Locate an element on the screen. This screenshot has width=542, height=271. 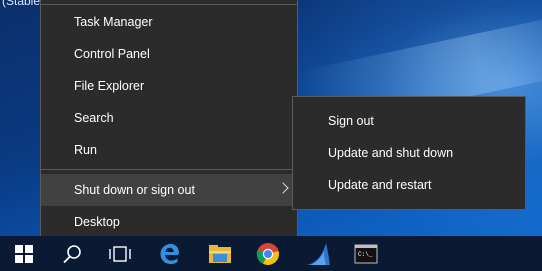
menu-item-run: Run is located at coordinates (169, 150).